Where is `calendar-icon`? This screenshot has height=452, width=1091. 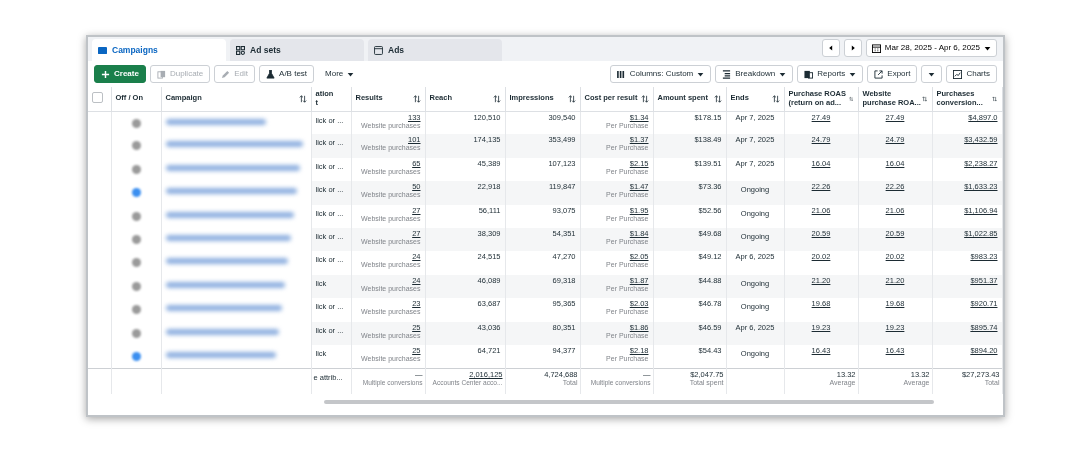
calendar-icon is located at coordinates (876, 48).